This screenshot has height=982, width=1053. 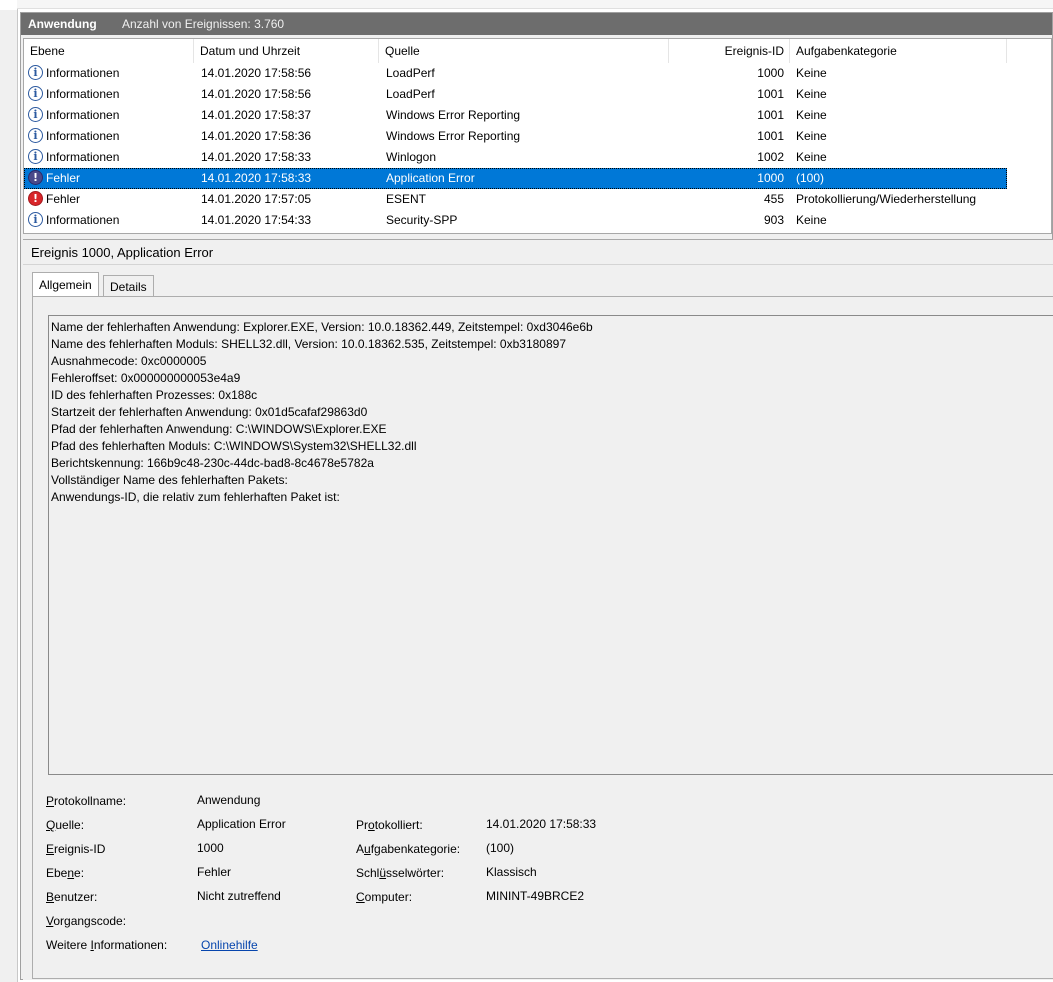 I want to click on tab-details: Details, so click(x=128, y=286).